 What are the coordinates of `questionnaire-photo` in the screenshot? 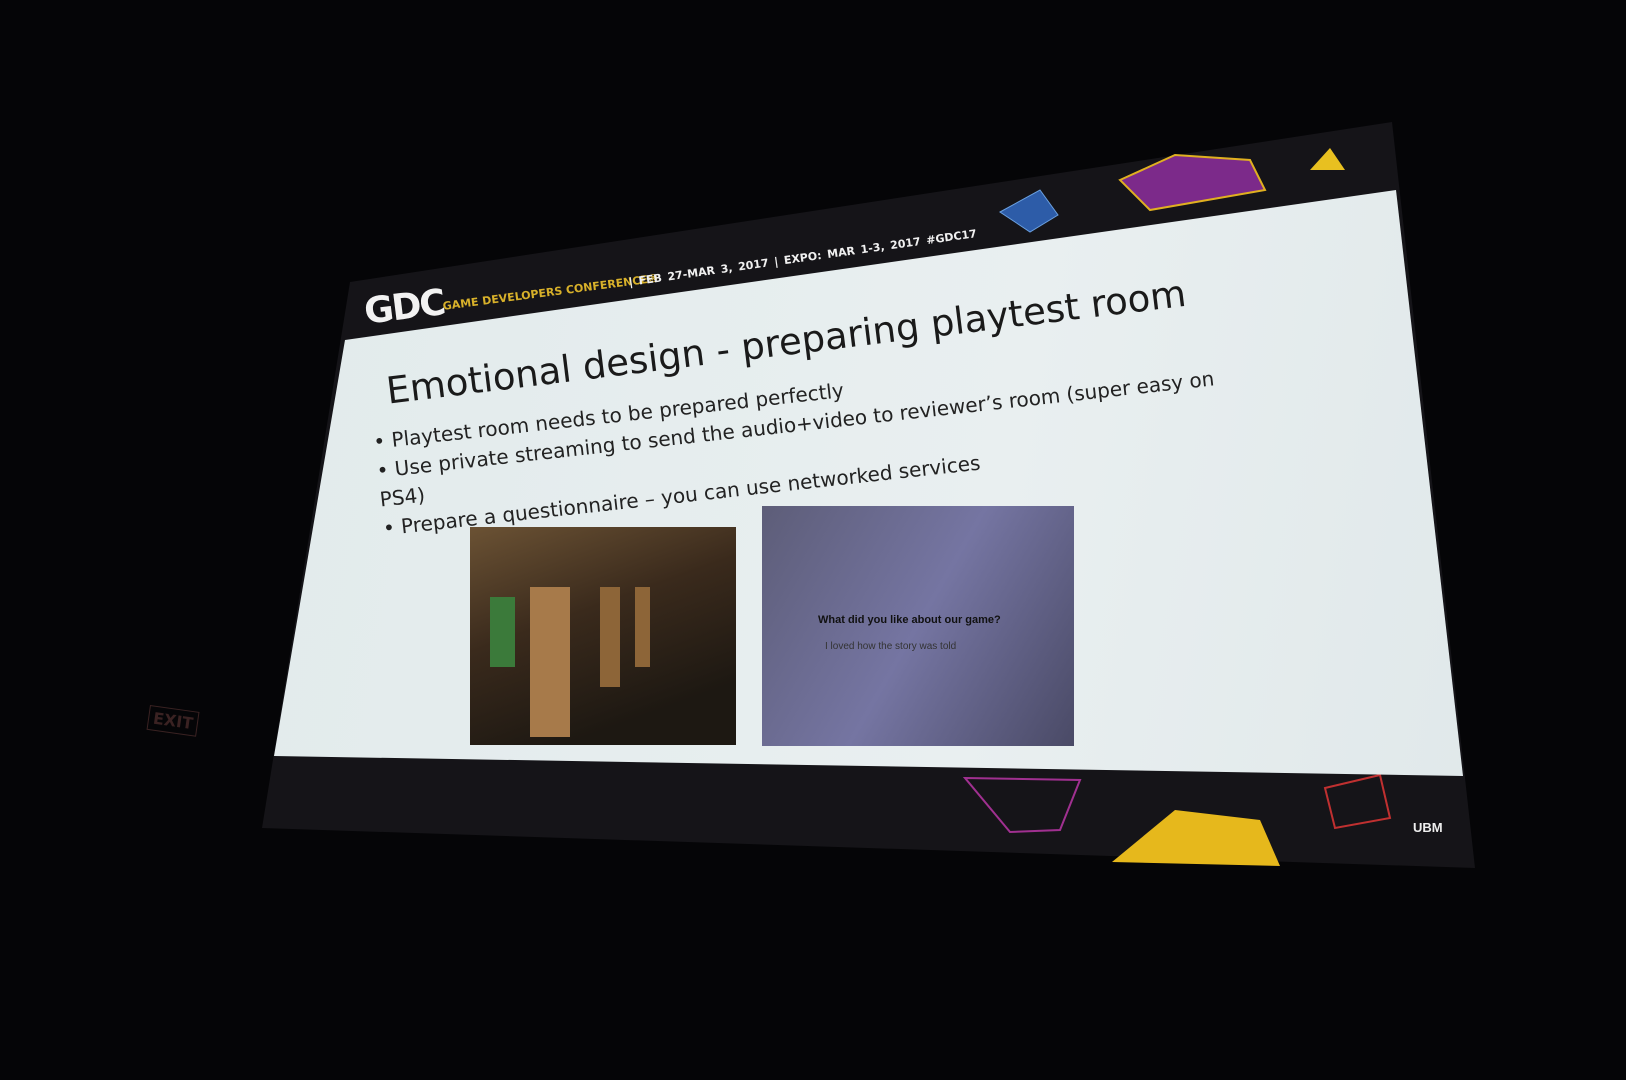 It's located at (918, 626).